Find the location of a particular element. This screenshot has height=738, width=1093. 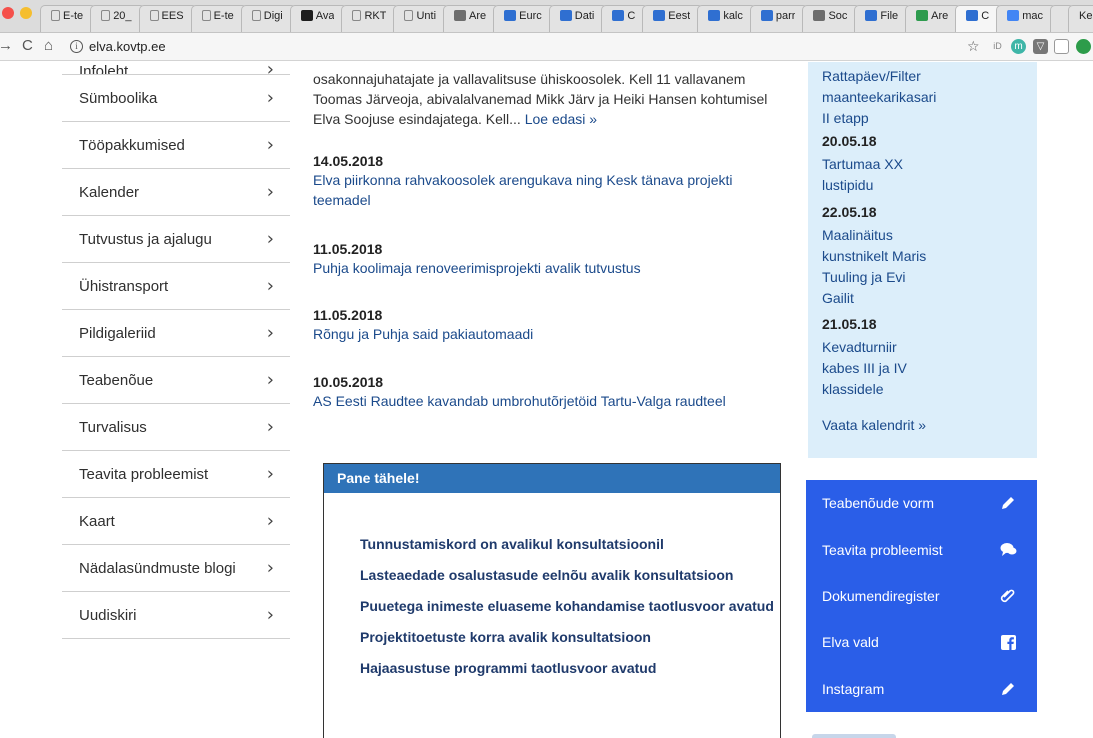

reload-icon: C is located at coordinates (27, 46).